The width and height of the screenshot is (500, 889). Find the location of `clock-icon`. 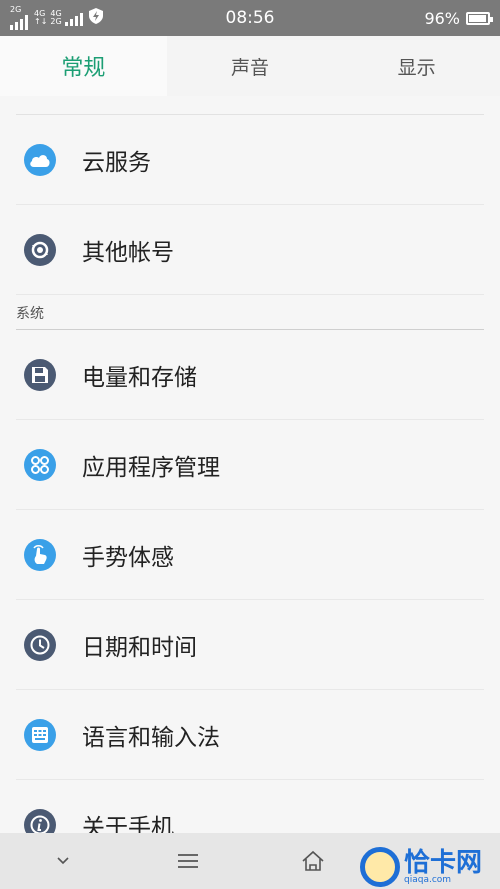

clock-icon is located at coordinates (40, 644).